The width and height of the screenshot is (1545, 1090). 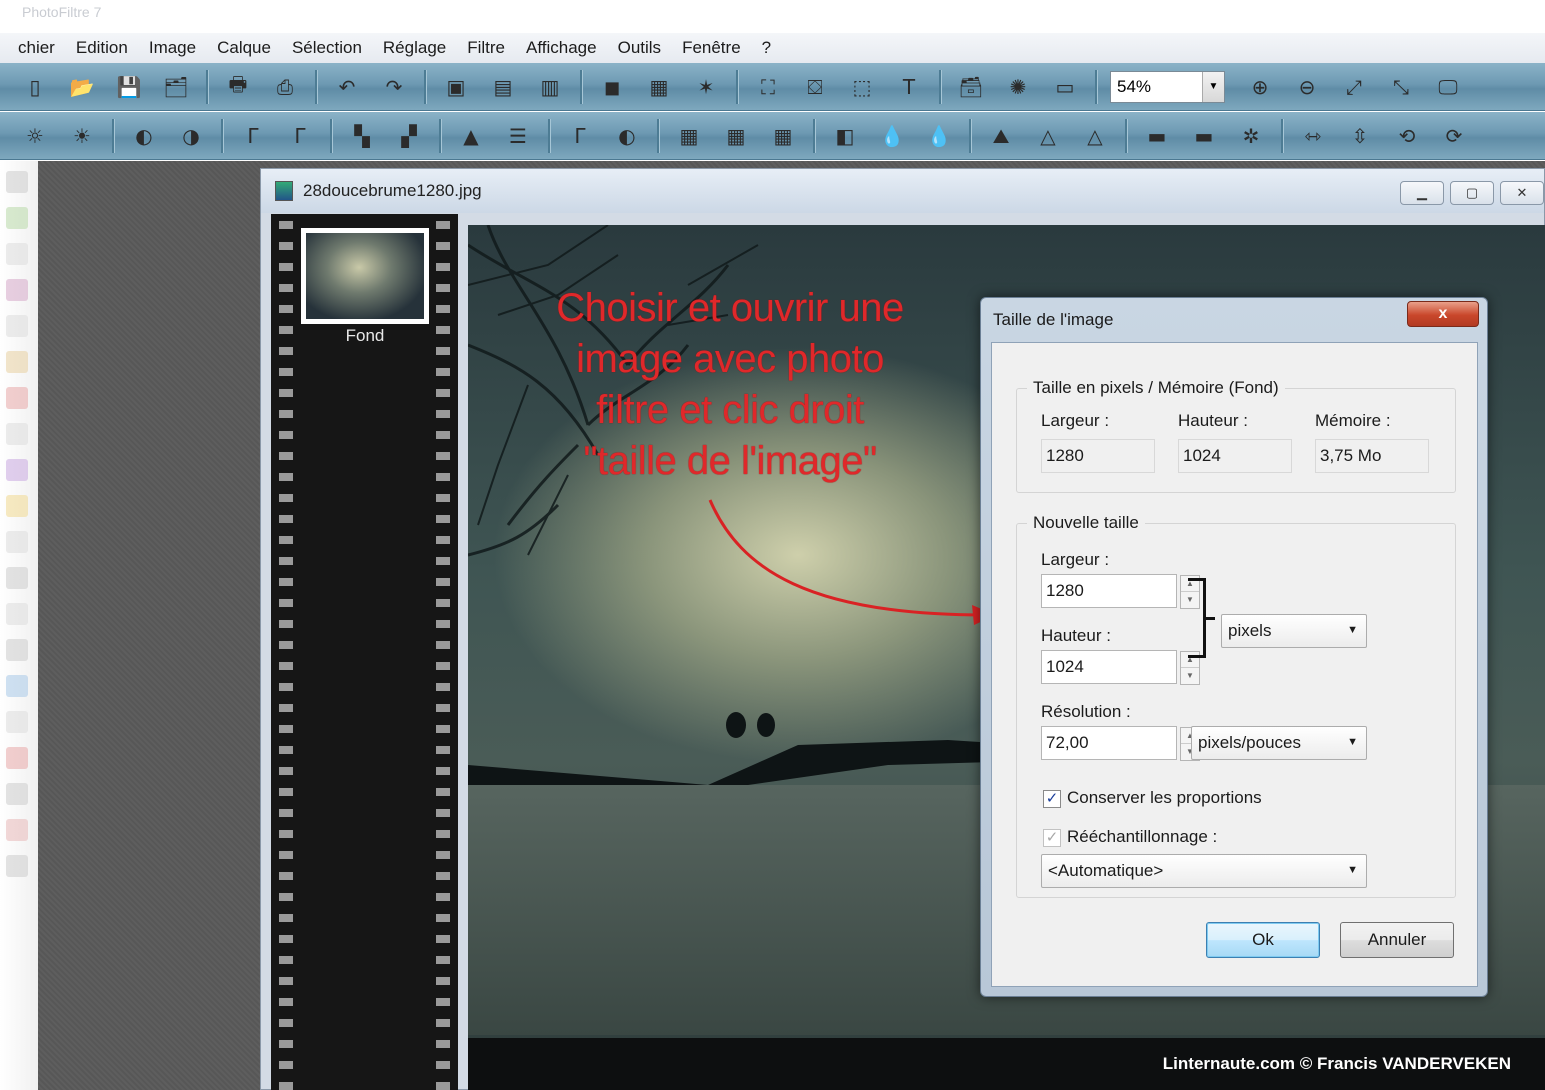 I want to click on image-size-icon: ⛶, so click(x=768, y=87).